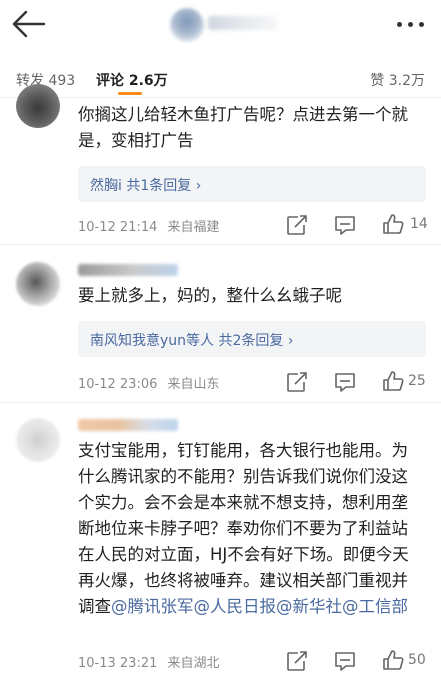  I want to click on comment-text: 要上就多上，妈的，整什么幺蛾子呢, so click(210, 295).